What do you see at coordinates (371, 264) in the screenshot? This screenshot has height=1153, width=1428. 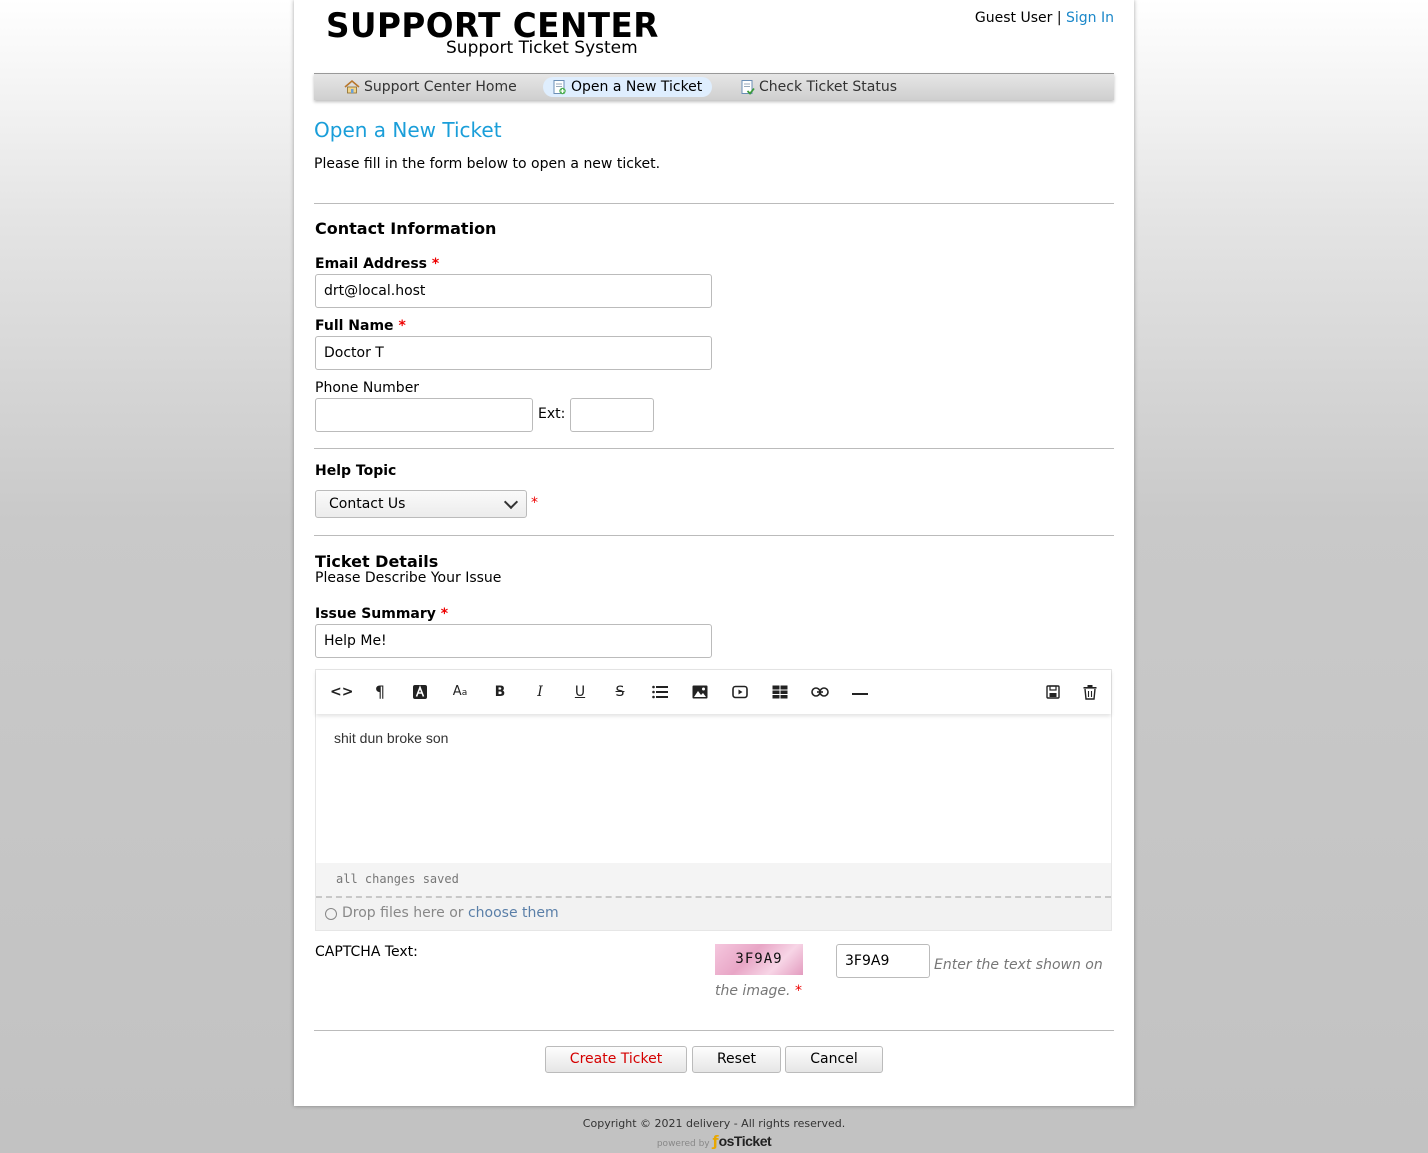 I see `email-label-text: Email Address` at bounding box center [371, 264].